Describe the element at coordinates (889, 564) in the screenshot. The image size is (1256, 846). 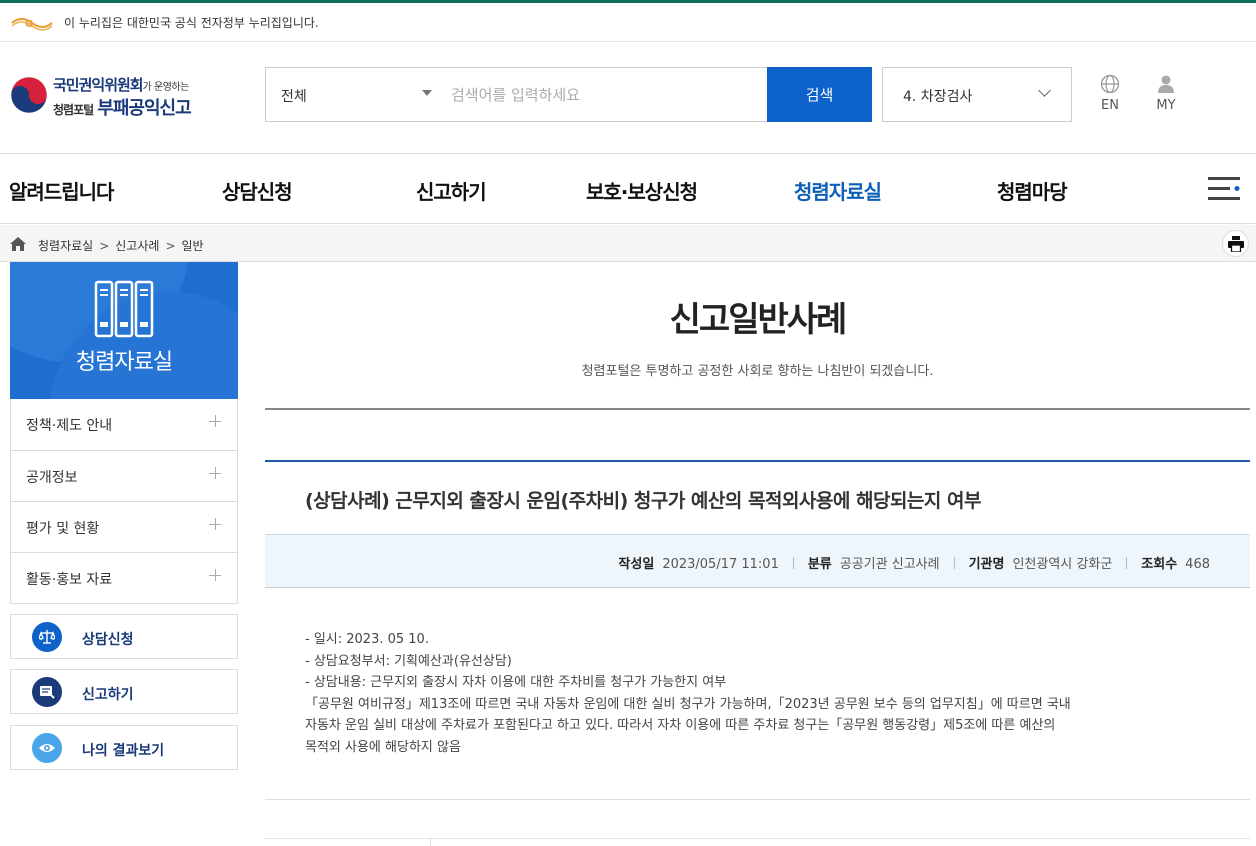
I see `post-category: 공공기관 신고사례` at that location.